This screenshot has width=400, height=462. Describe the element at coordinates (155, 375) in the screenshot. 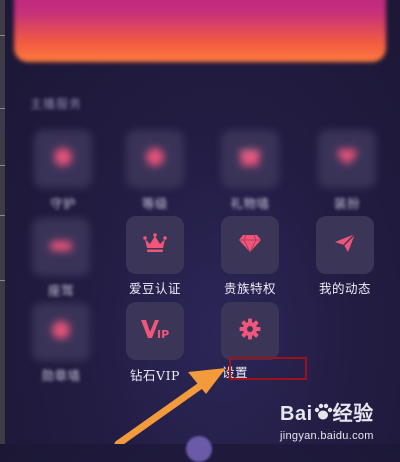

I see `diamond-vip-label: 钻石VIP` at that location.